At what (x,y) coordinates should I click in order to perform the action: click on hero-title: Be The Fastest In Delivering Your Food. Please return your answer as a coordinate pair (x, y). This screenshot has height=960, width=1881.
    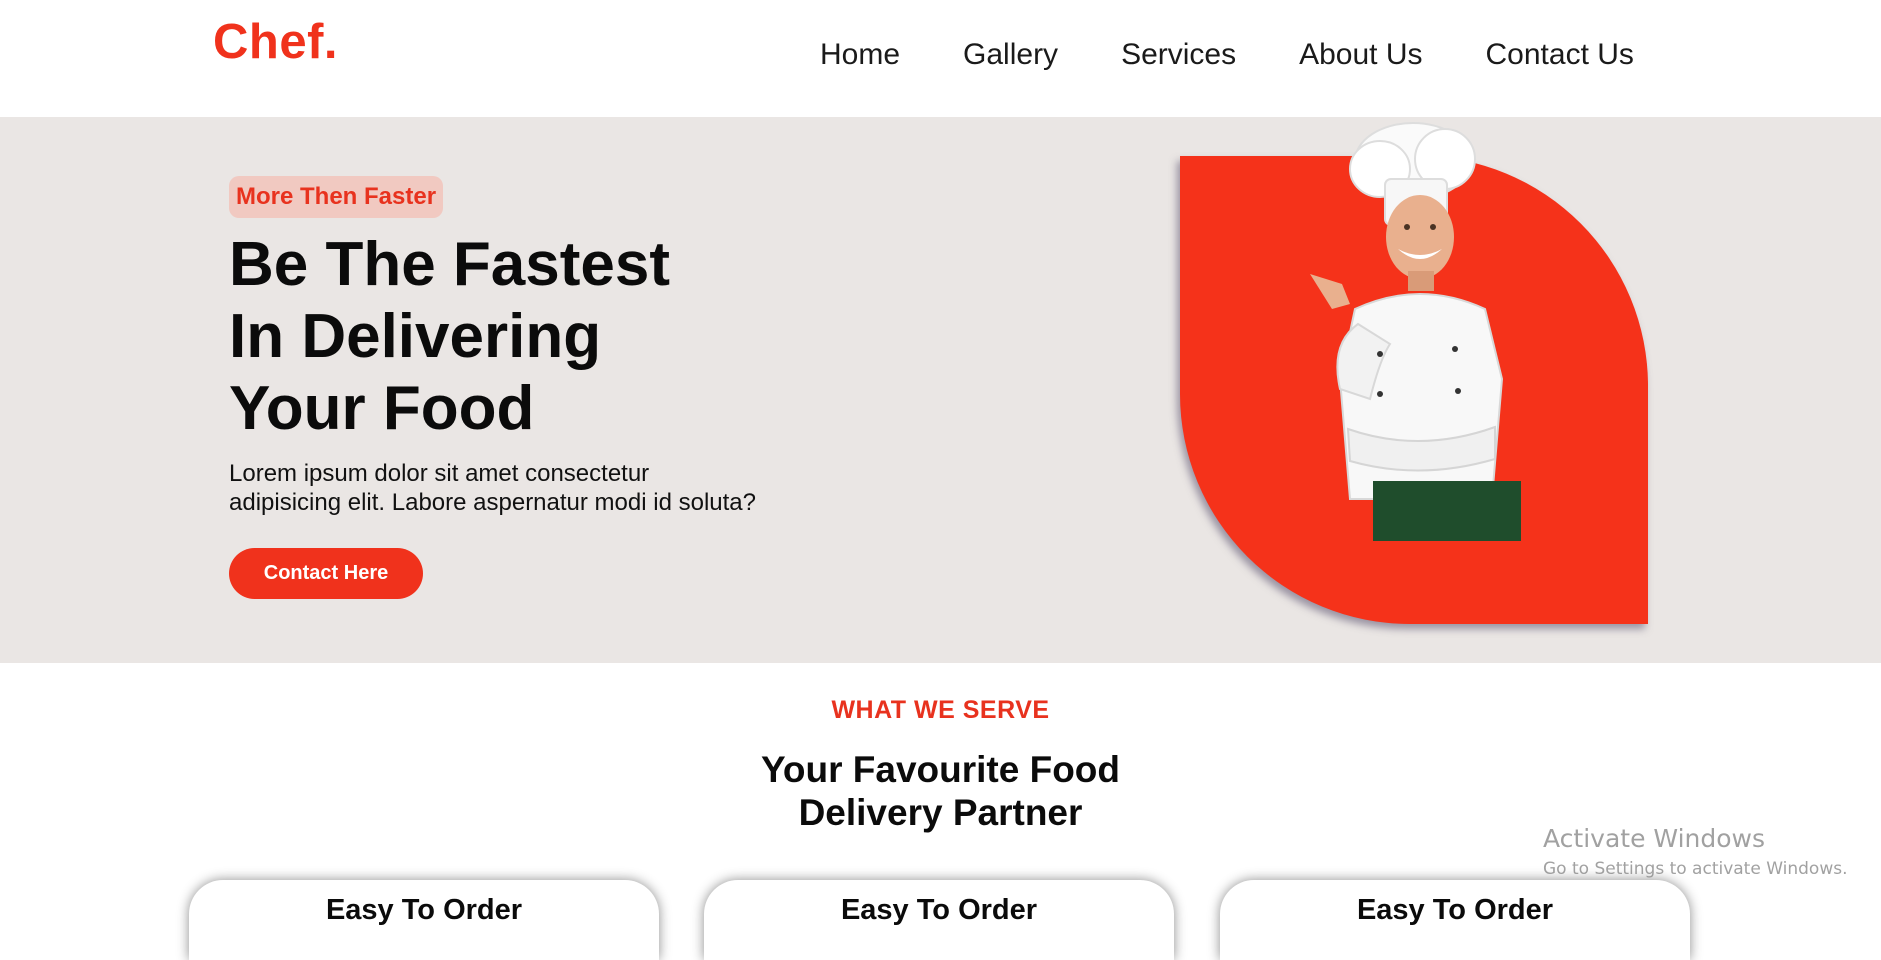
    Looking at the image, I should click on (509, 337).